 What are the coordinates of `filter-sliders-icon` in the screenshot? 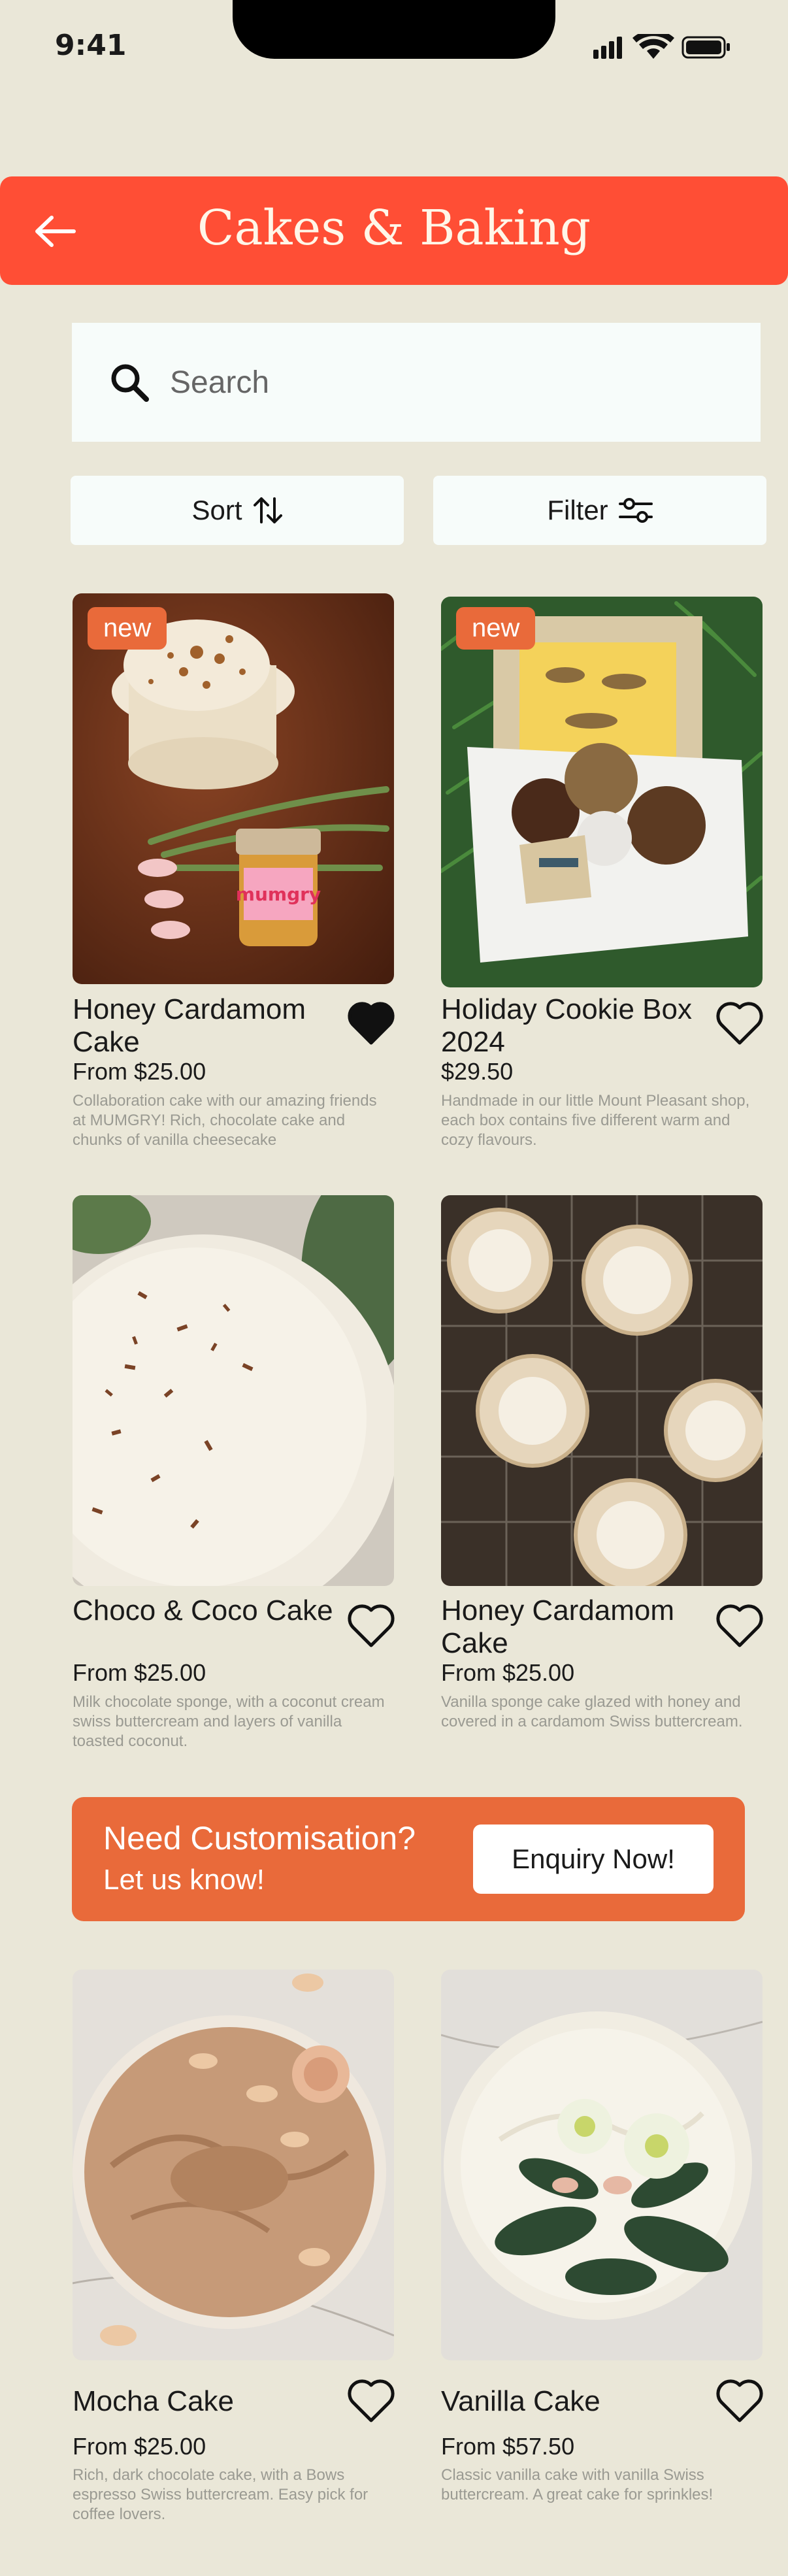 It's located at (635, 510).